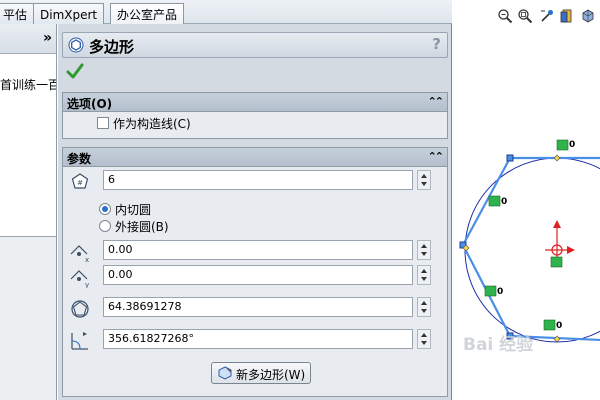 The image size is (600, 400). Describe the element at coordinates (255, 45) in the screenshot. I see `property-manager-title-bar: 多边形 ?` at that location.